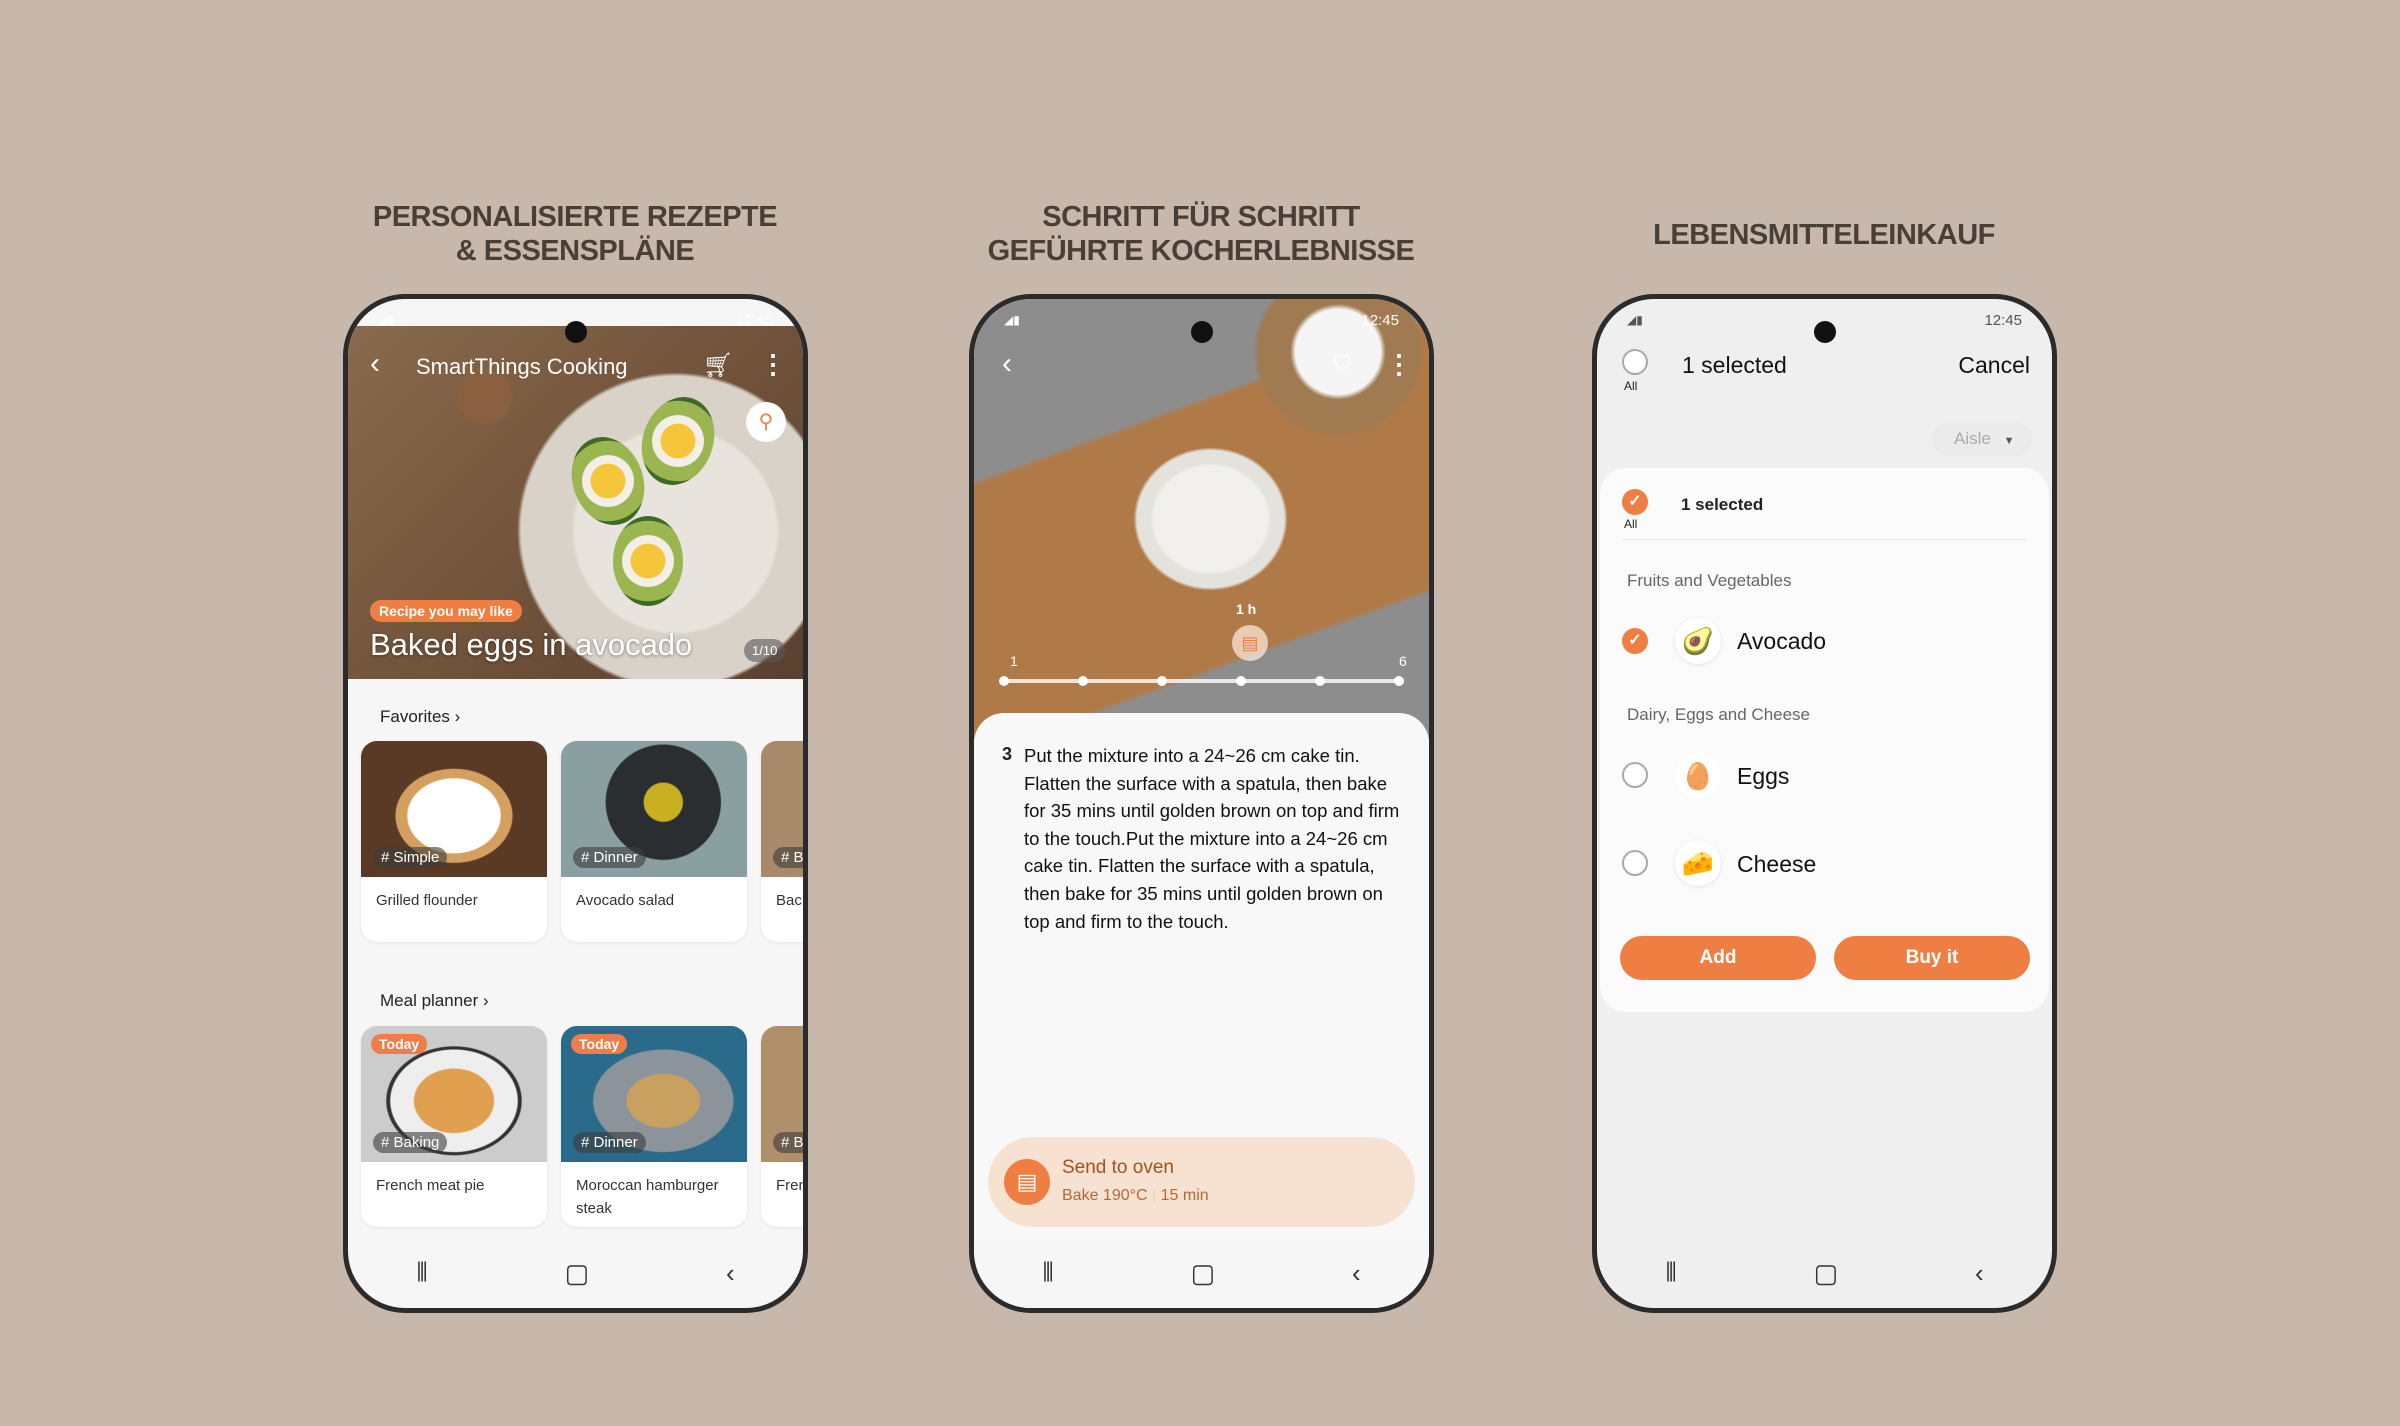 This screenshot has height=1426, width=2400. I want to click on tag: # B, so click(788, 1142).